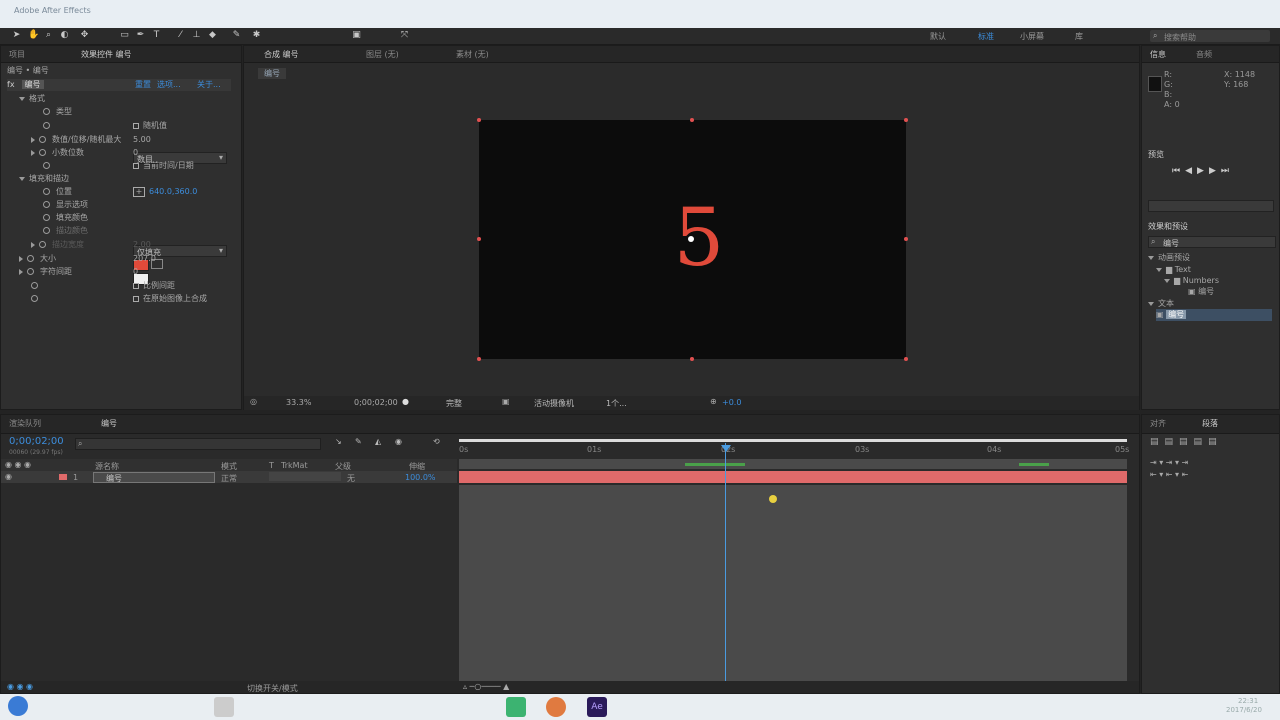 This screenshot has width=1280, height=720. What do you see at coordinates (271, 465) in the screenshot?
I see `col-t: T` at bounding box center [271, 465].